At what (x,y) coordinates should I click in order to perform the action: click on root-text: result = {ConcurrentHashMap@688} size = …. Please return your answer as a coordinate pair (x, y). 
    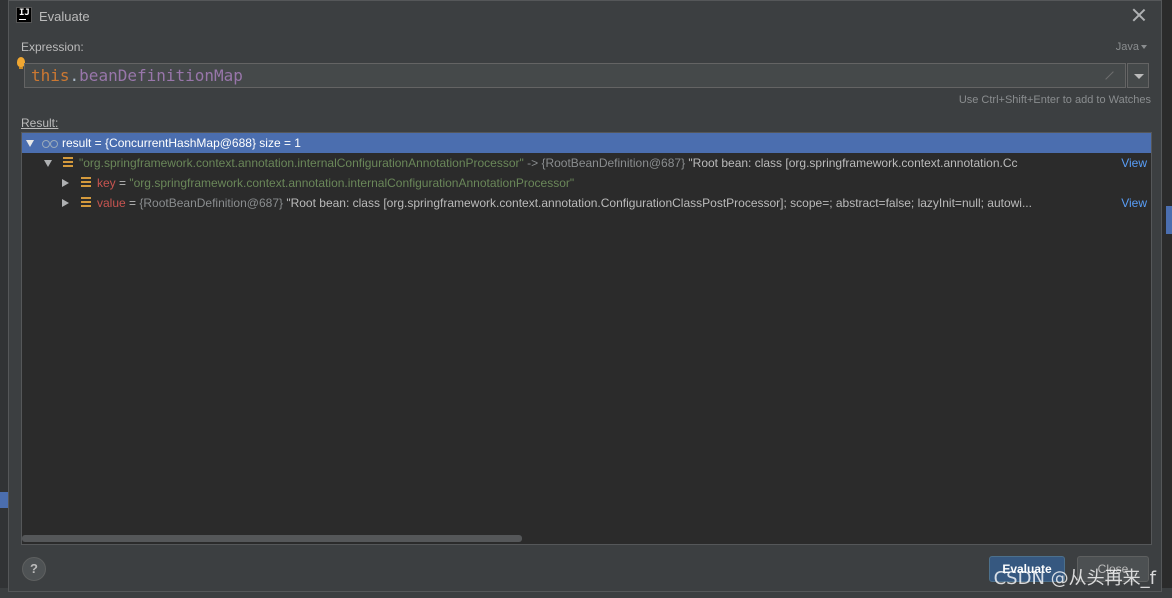
    Looking at the image, I should click on (181, 143).